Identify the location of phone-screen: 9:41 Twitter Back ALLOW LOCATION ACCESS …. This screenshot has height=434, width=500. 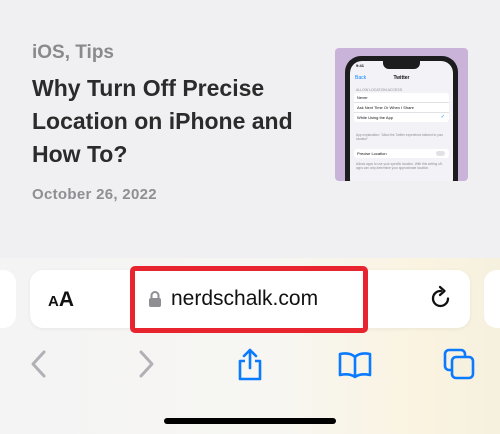
(401, 121).